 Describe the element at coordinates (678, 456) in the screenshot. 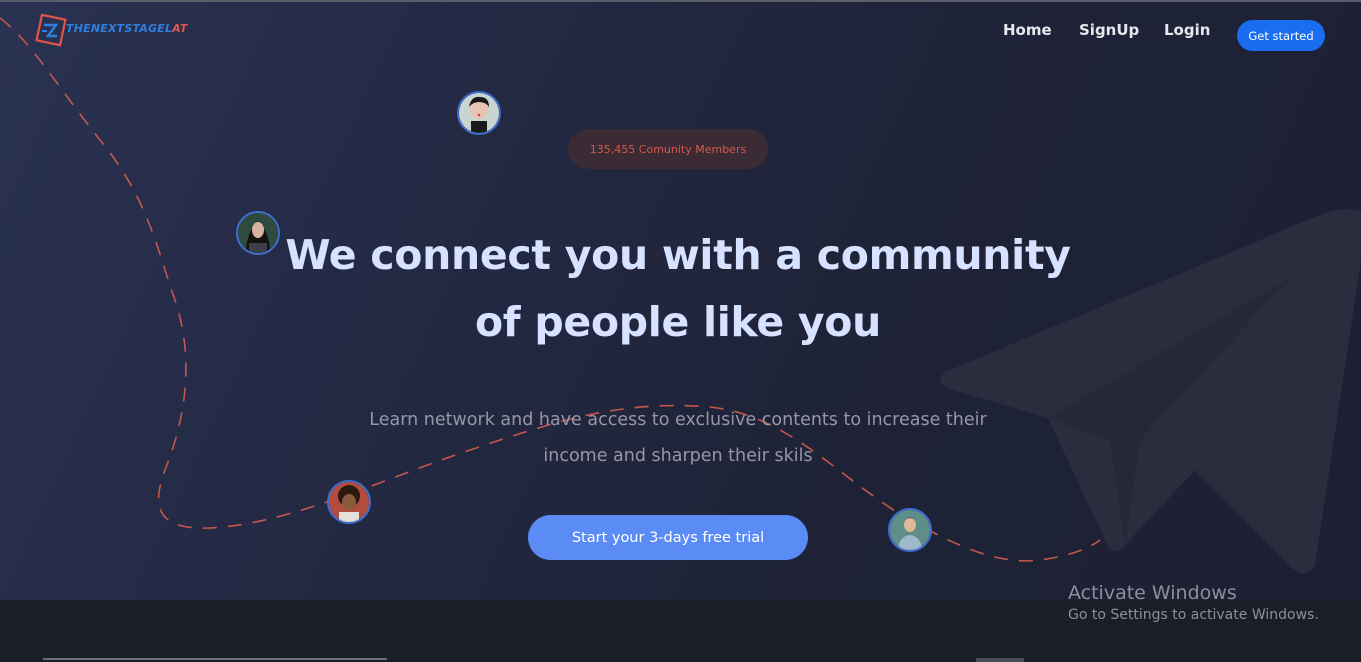

I see `hero-subtext-line-2: income and sharpen their skils` at that location.